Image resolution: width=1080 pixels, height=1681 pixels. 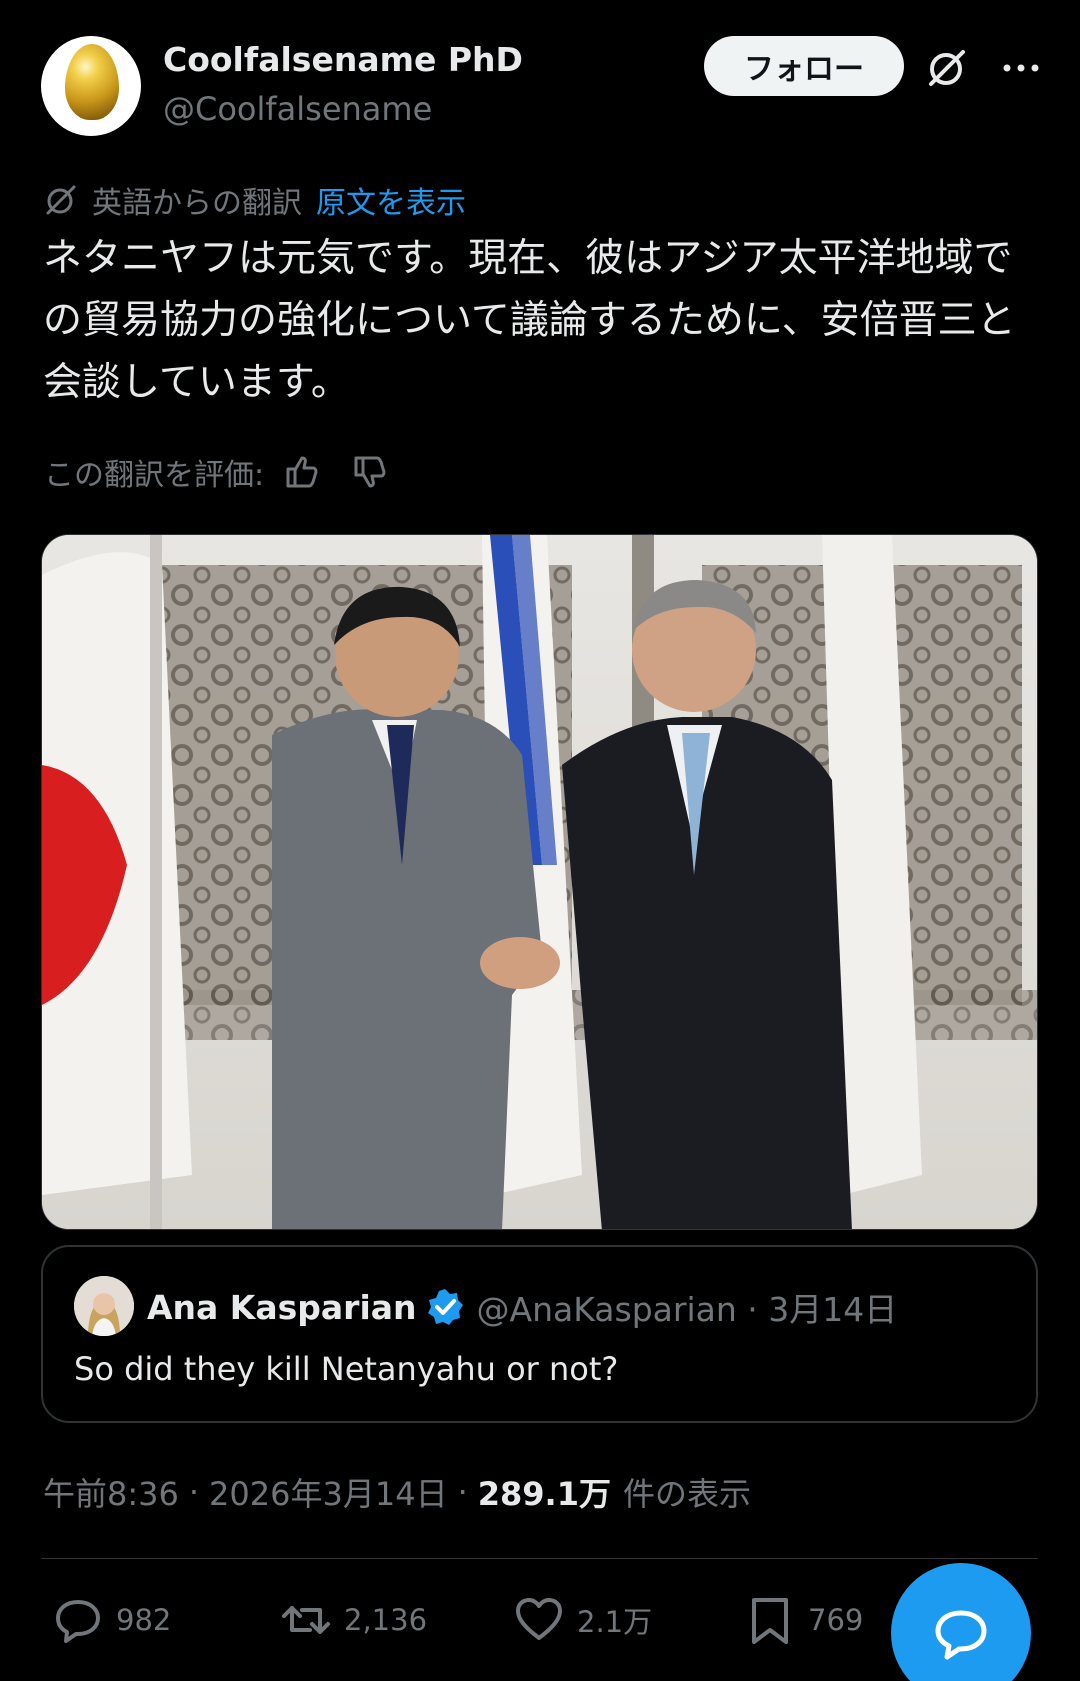 What do you see at coordinates (961, 1635) in the screenshot?
I see `chat-bubble-icon` at bounding box center [961, 1635].